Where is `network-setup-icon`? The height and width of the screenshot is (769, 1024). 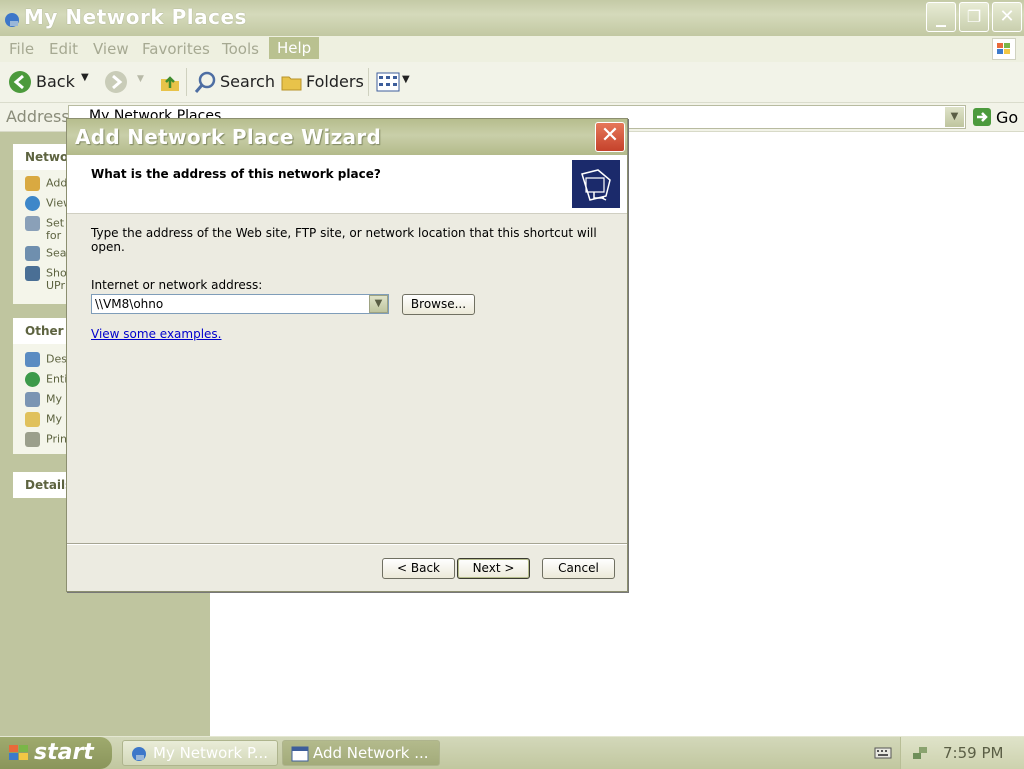 network-setup-icon is located at coordinates (32, 223).